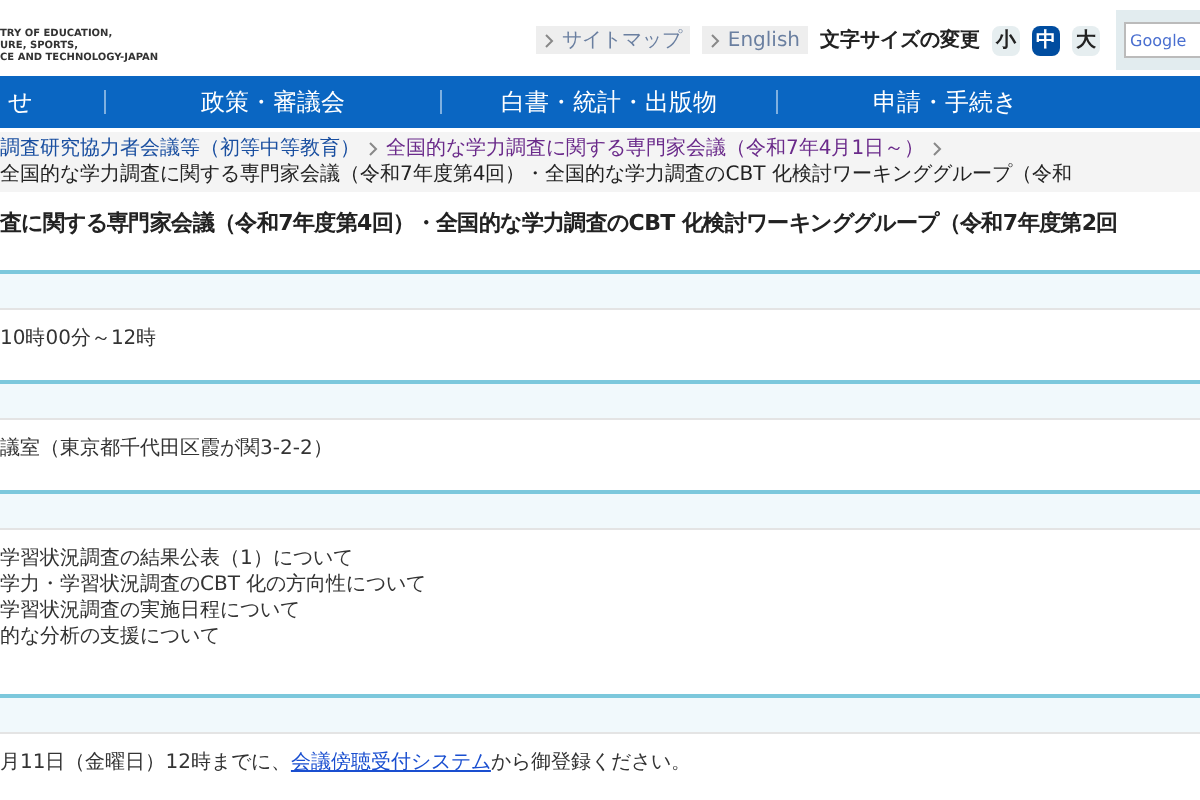 The image size is (1200, 800). Describe the element at coordinates (390, 762) in the screenshot. I see `registration-link: 会議傍聴受付システム` at that location.